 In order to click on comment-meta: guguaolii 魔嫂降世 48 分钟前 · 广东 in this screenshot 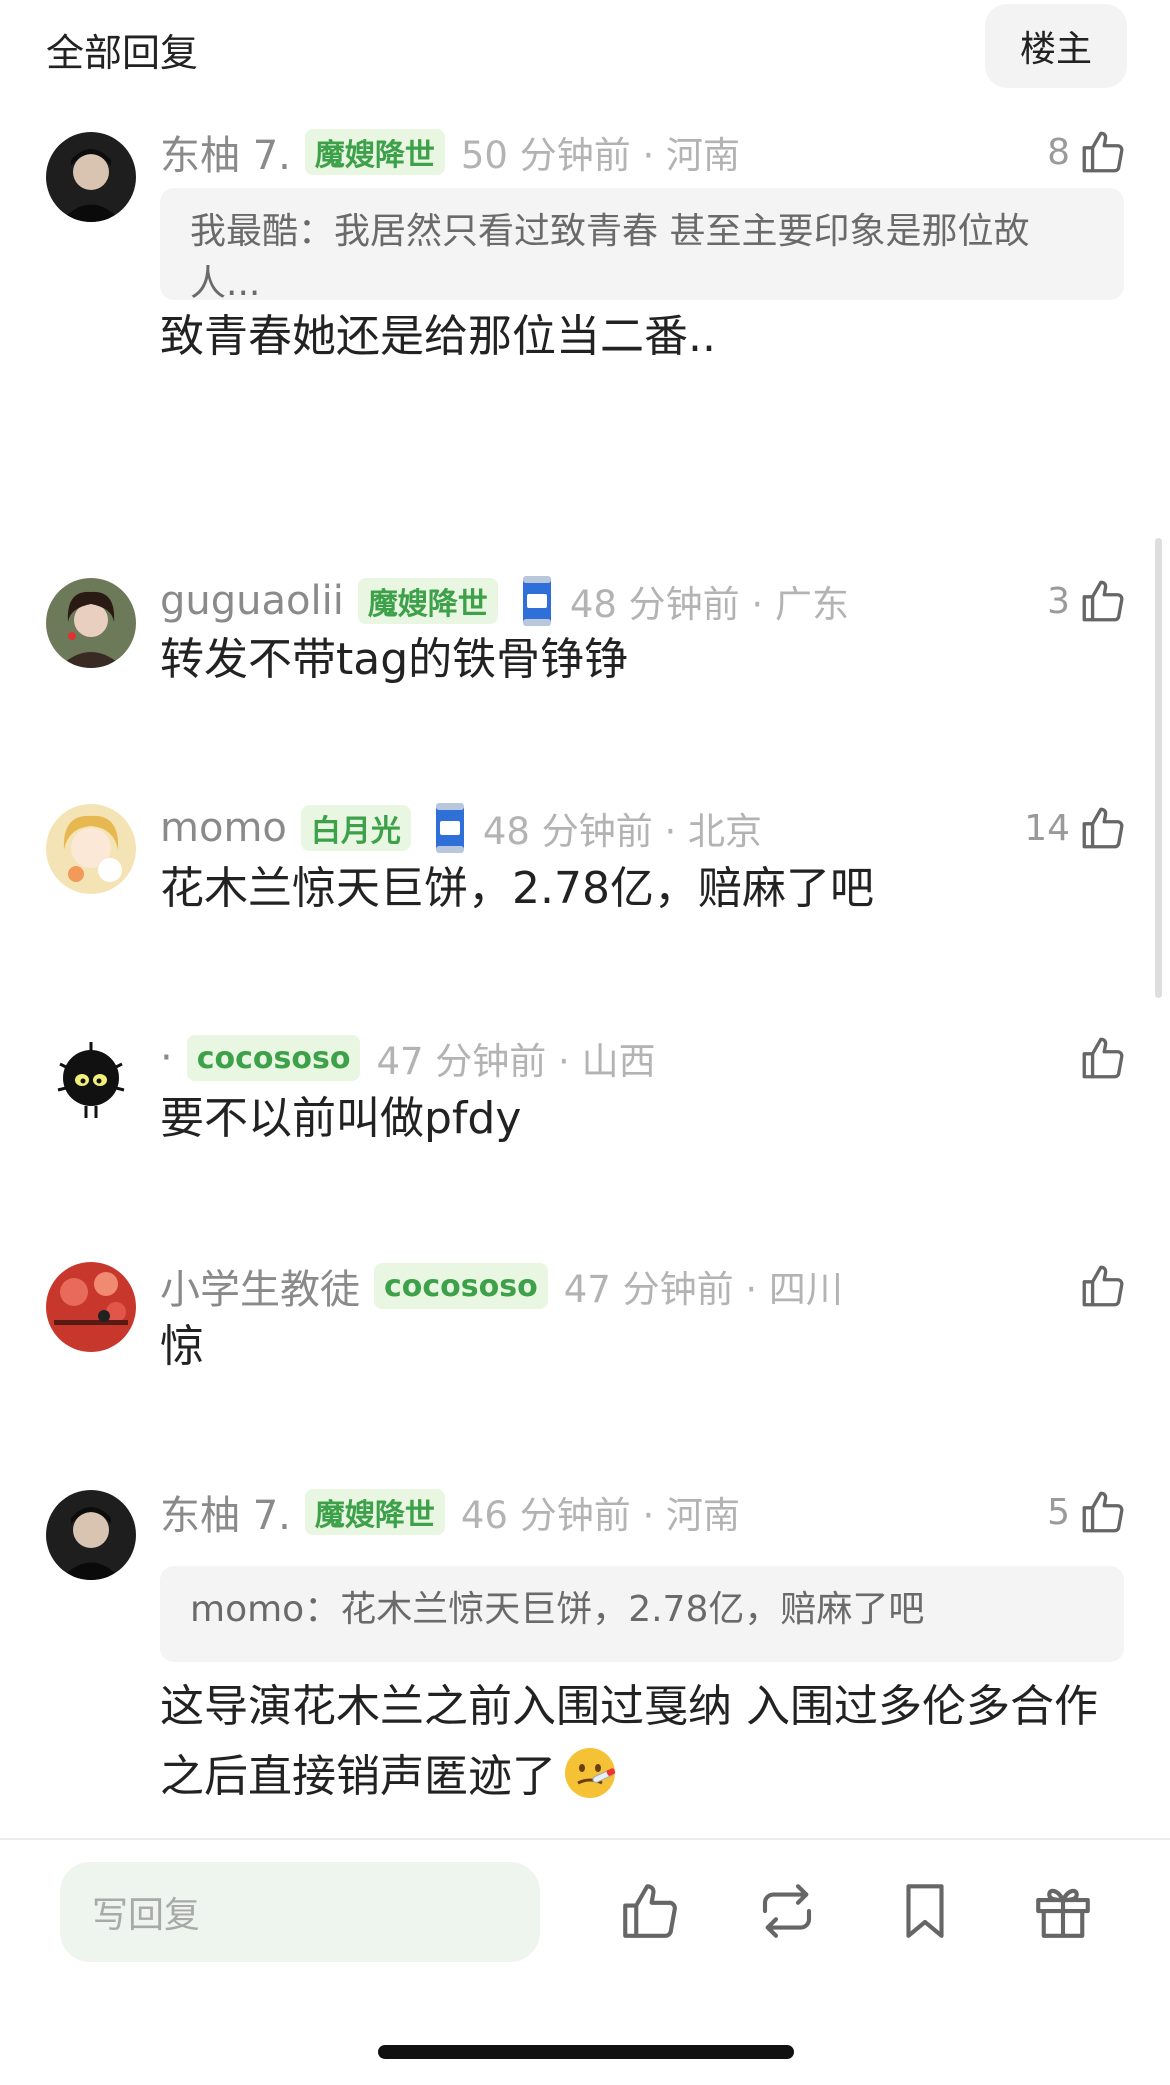, I will do `click(504, 601)`.